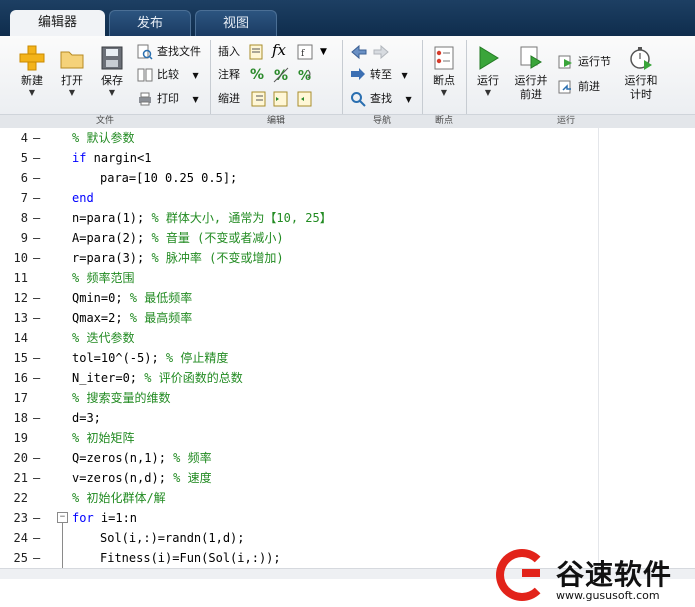  I want to click on comment-percent-icon: %, so click(259, 75).